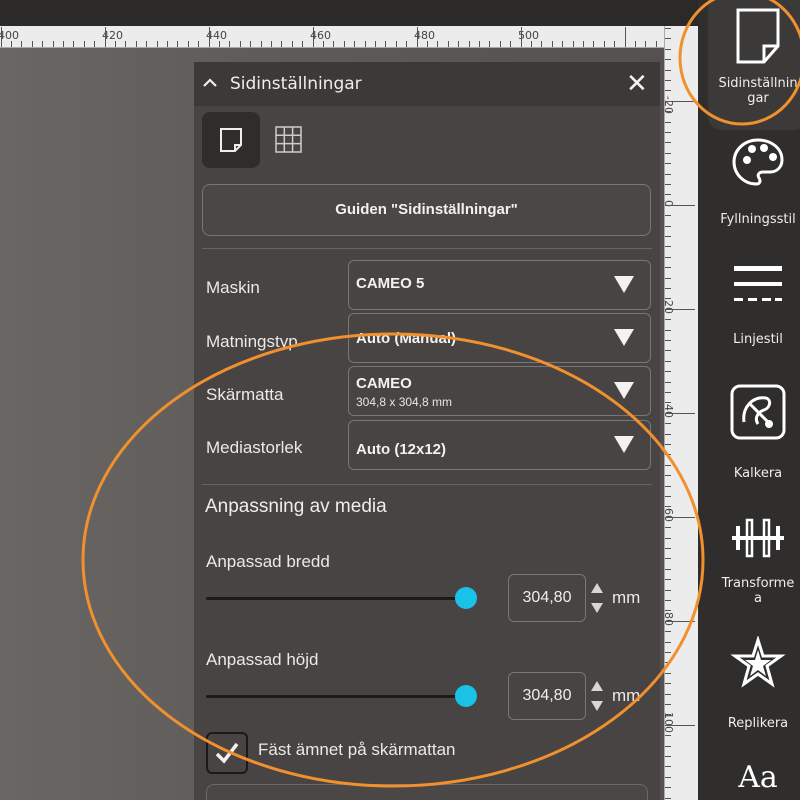 Image resolution: width=800 pixels, height=800 pixels. I want to click on page-setup-icon, so click(758, 36).